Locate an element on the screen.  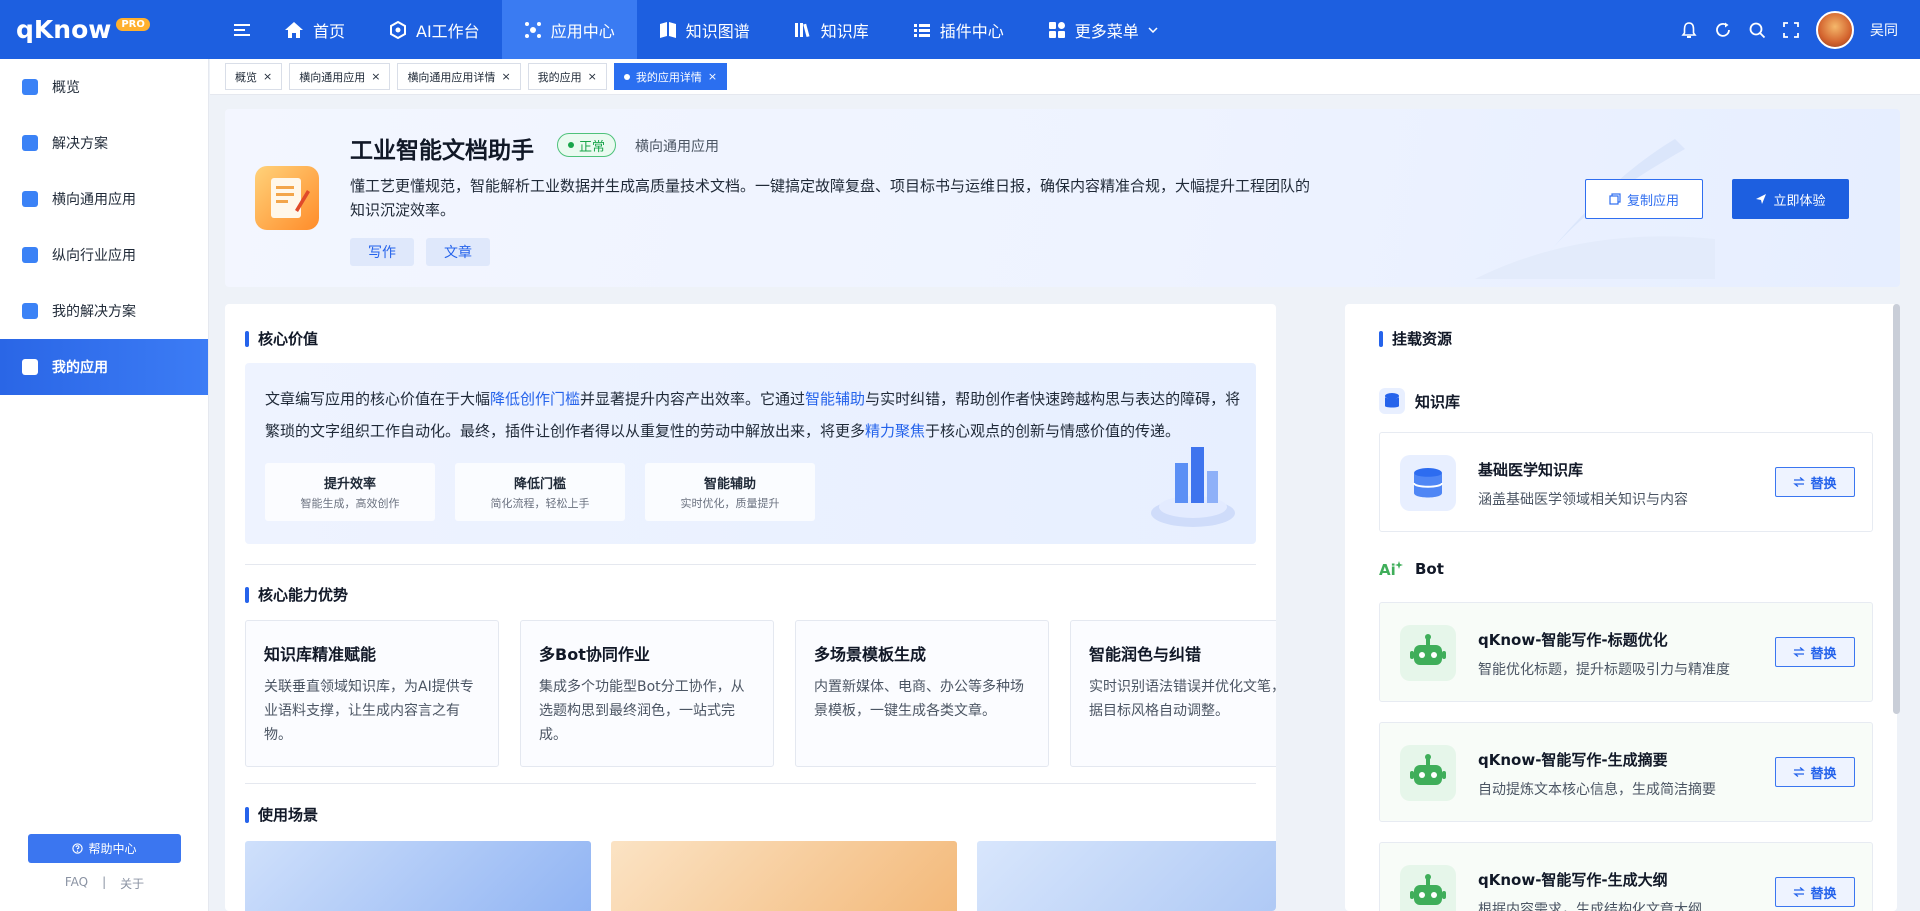
section-title-capabilities: 核心能力优势 is located at coordinates (296, 594).